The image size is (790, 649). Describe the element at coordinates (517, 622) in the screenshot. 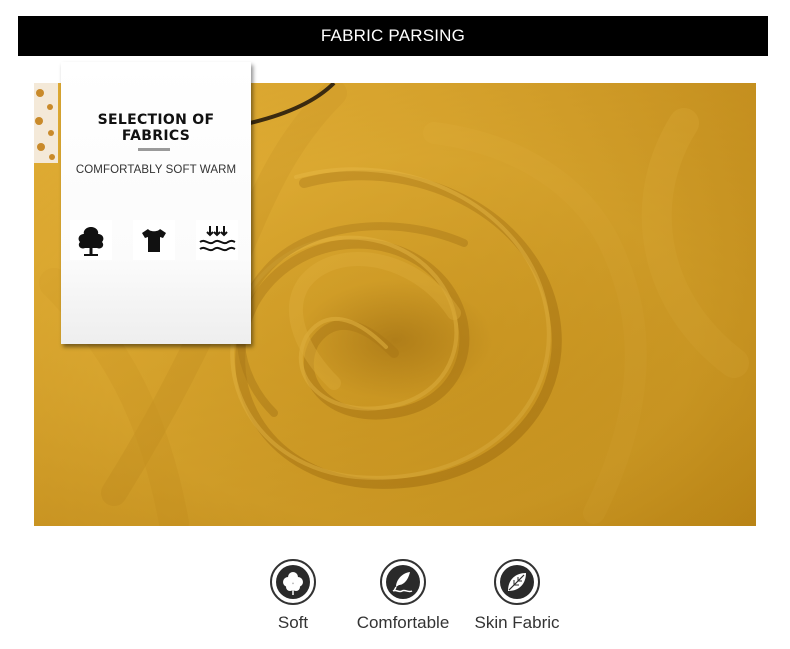

I see `feature-label-skin-fabric: Skin Fabric` at that location.